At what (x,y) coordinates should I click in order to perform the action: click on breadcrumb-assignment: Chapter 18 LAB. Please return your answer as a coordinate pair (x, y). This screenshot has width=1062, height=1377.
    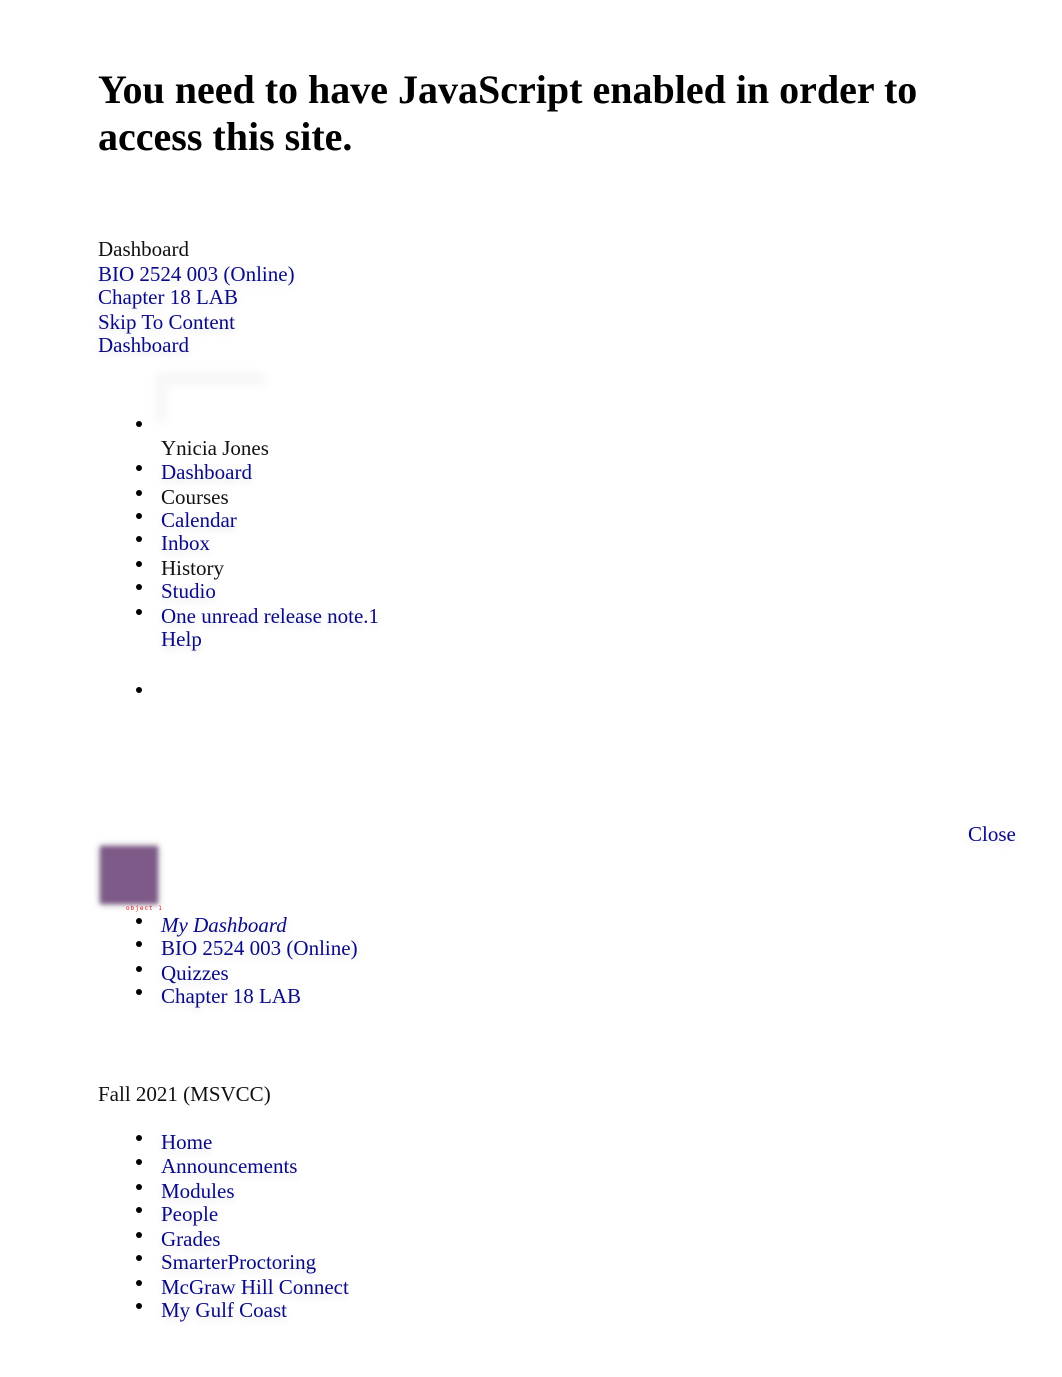
    Looking at the image, I should click on (231, 996).